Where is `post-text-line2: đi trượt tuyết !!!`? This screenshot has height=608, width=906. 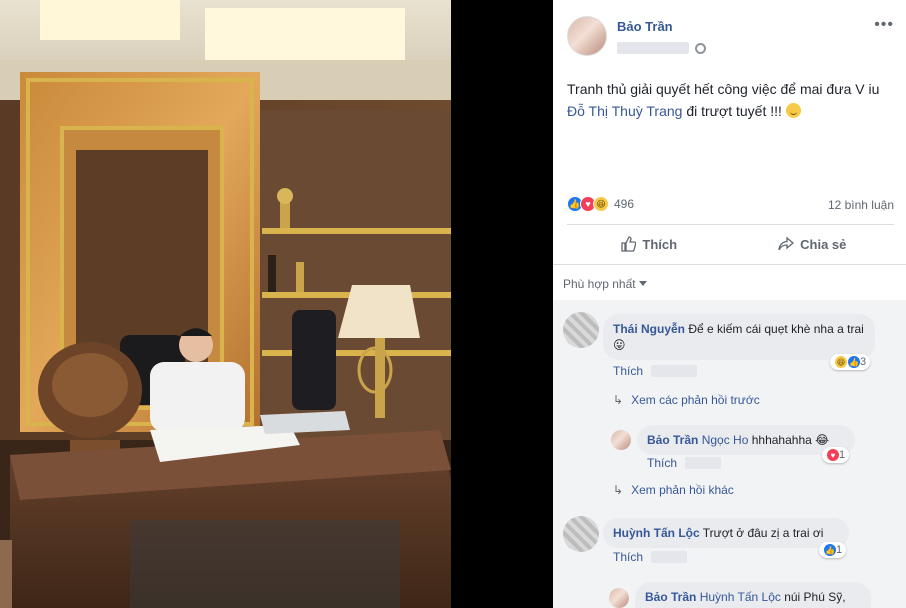
post-text-line2: đi trượt tuyết !!! is located at coordinates (734, 111).